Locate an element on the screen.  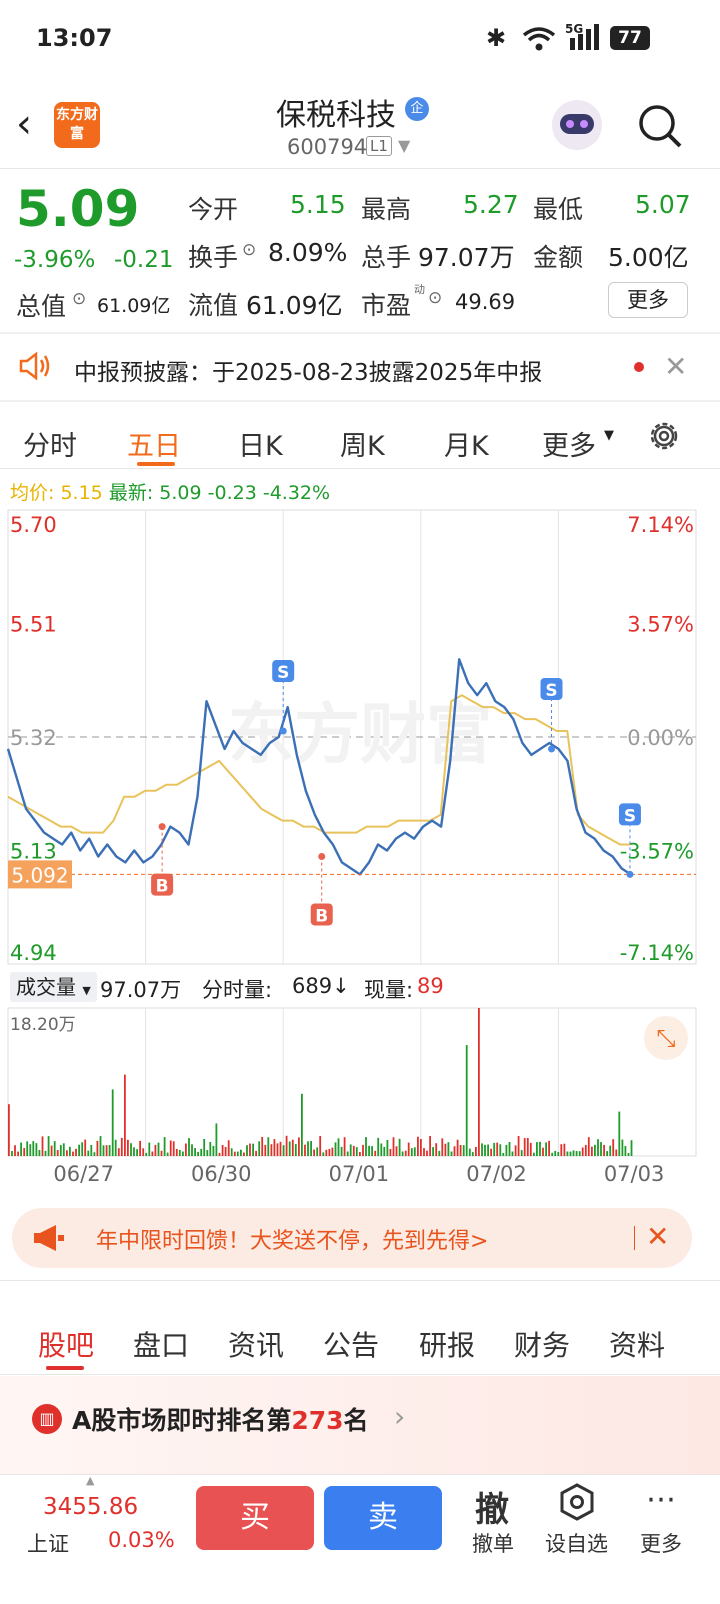
tab-guba: 股吧 is located at coordinates (66, 1344).